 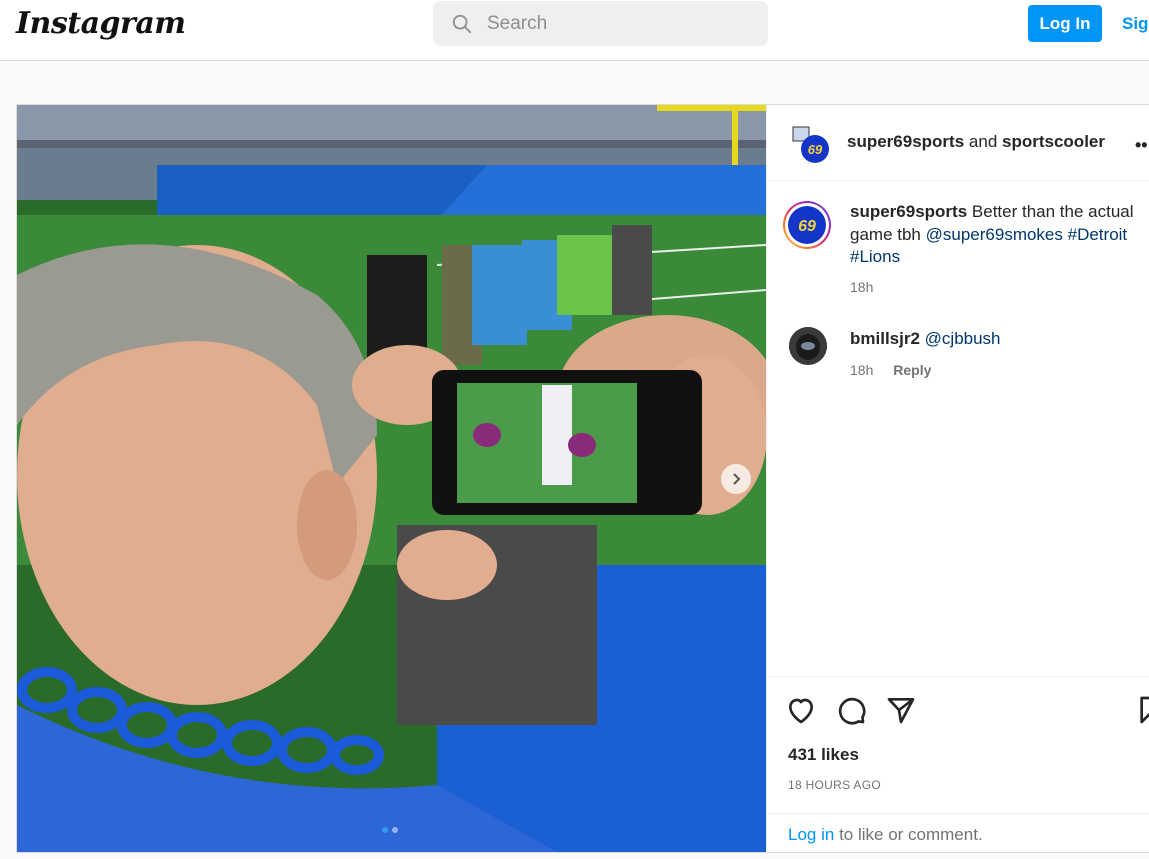 I want to click on author-joiner: and, so click(x=983, y=141).